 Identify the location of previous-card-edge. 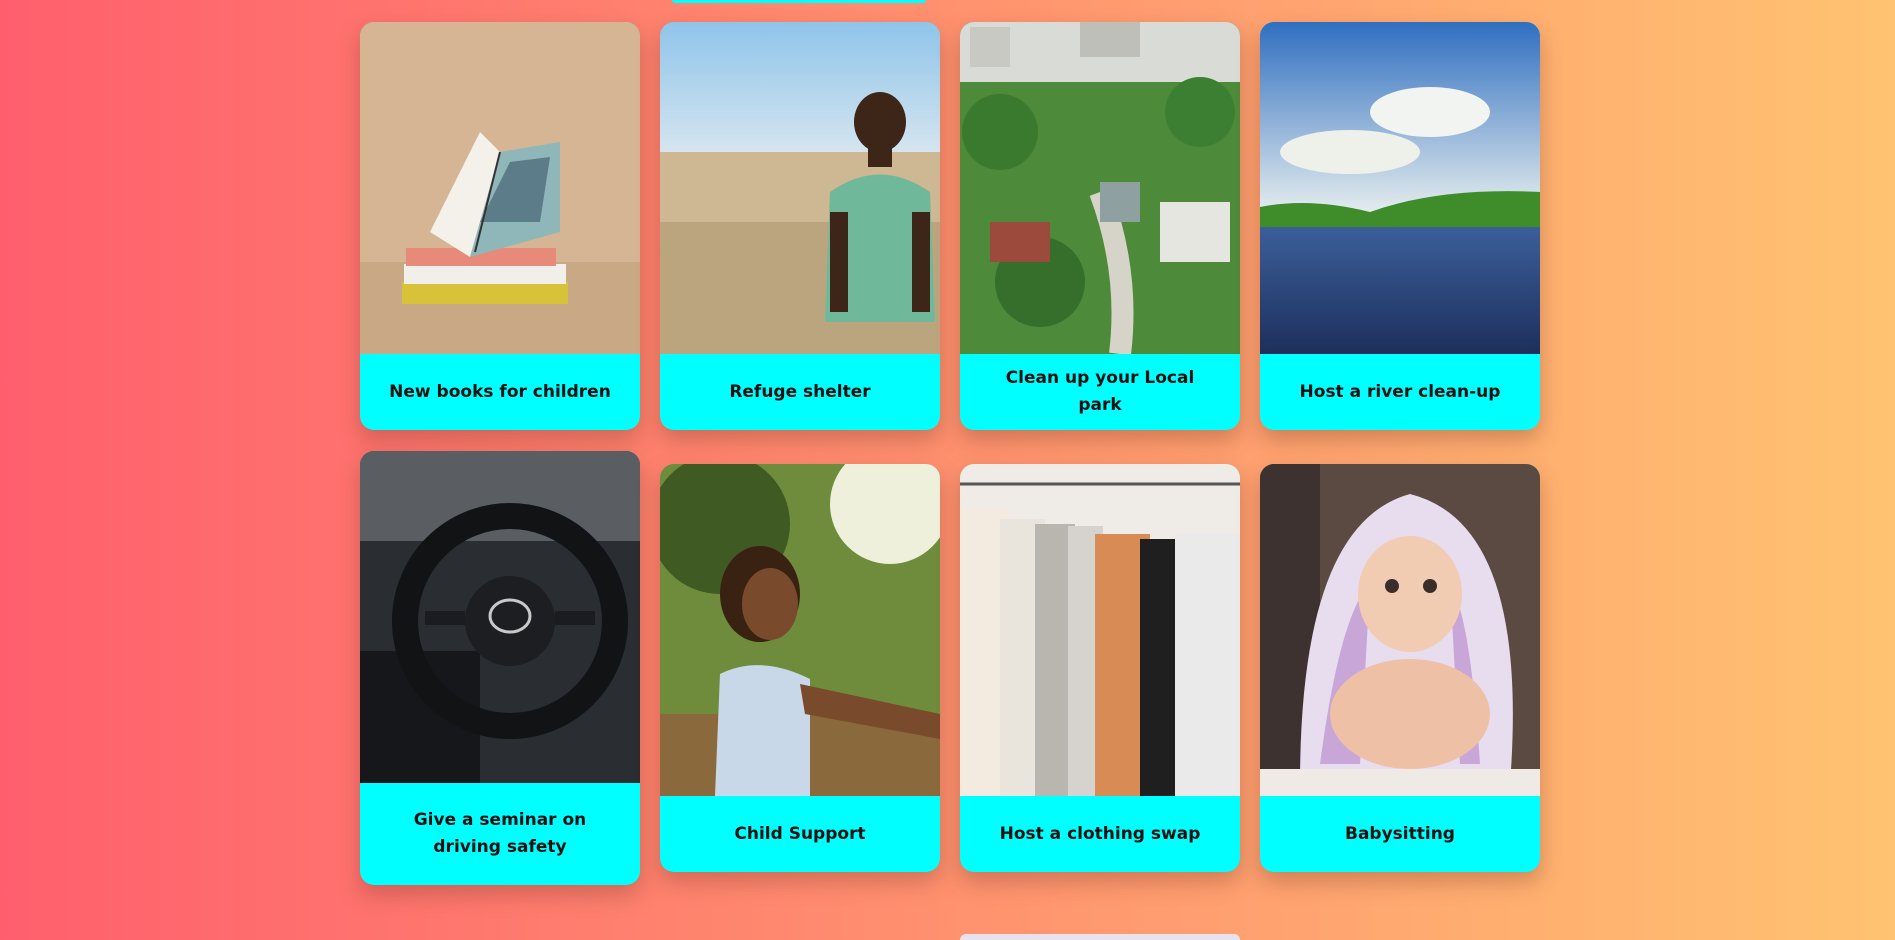
(799, 1).